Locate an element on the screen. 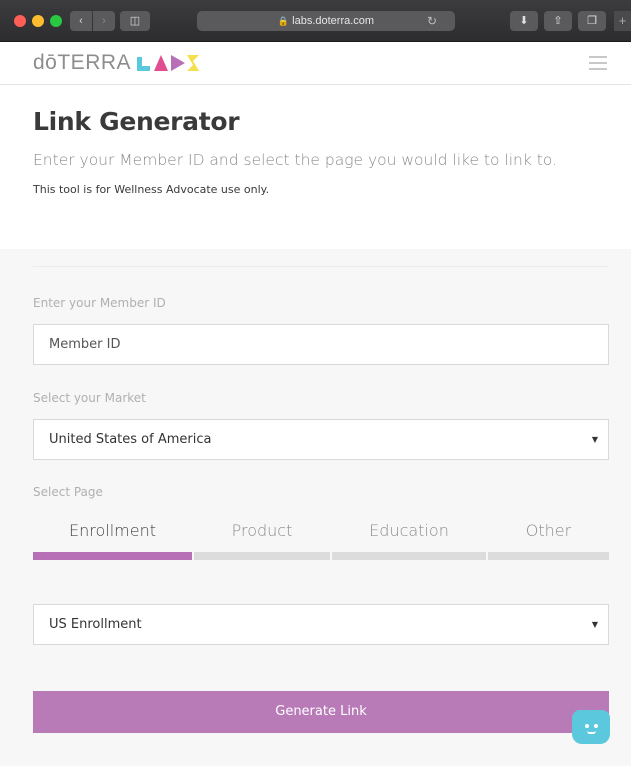 The height and width of the screenshot is (766, 631). url-text: labs.doterra.com is located at coordinates (333, 21).